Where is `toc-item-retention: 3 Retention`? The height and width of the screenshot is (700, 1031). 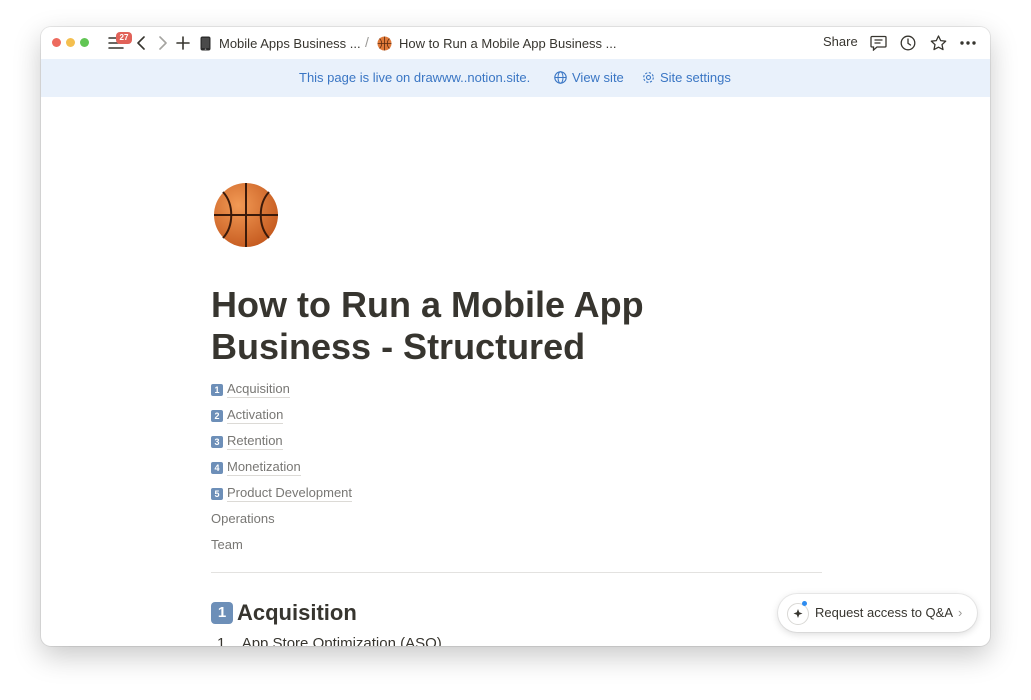
toc-item-retention: 3 Retention is located at coordinates (247, 441).